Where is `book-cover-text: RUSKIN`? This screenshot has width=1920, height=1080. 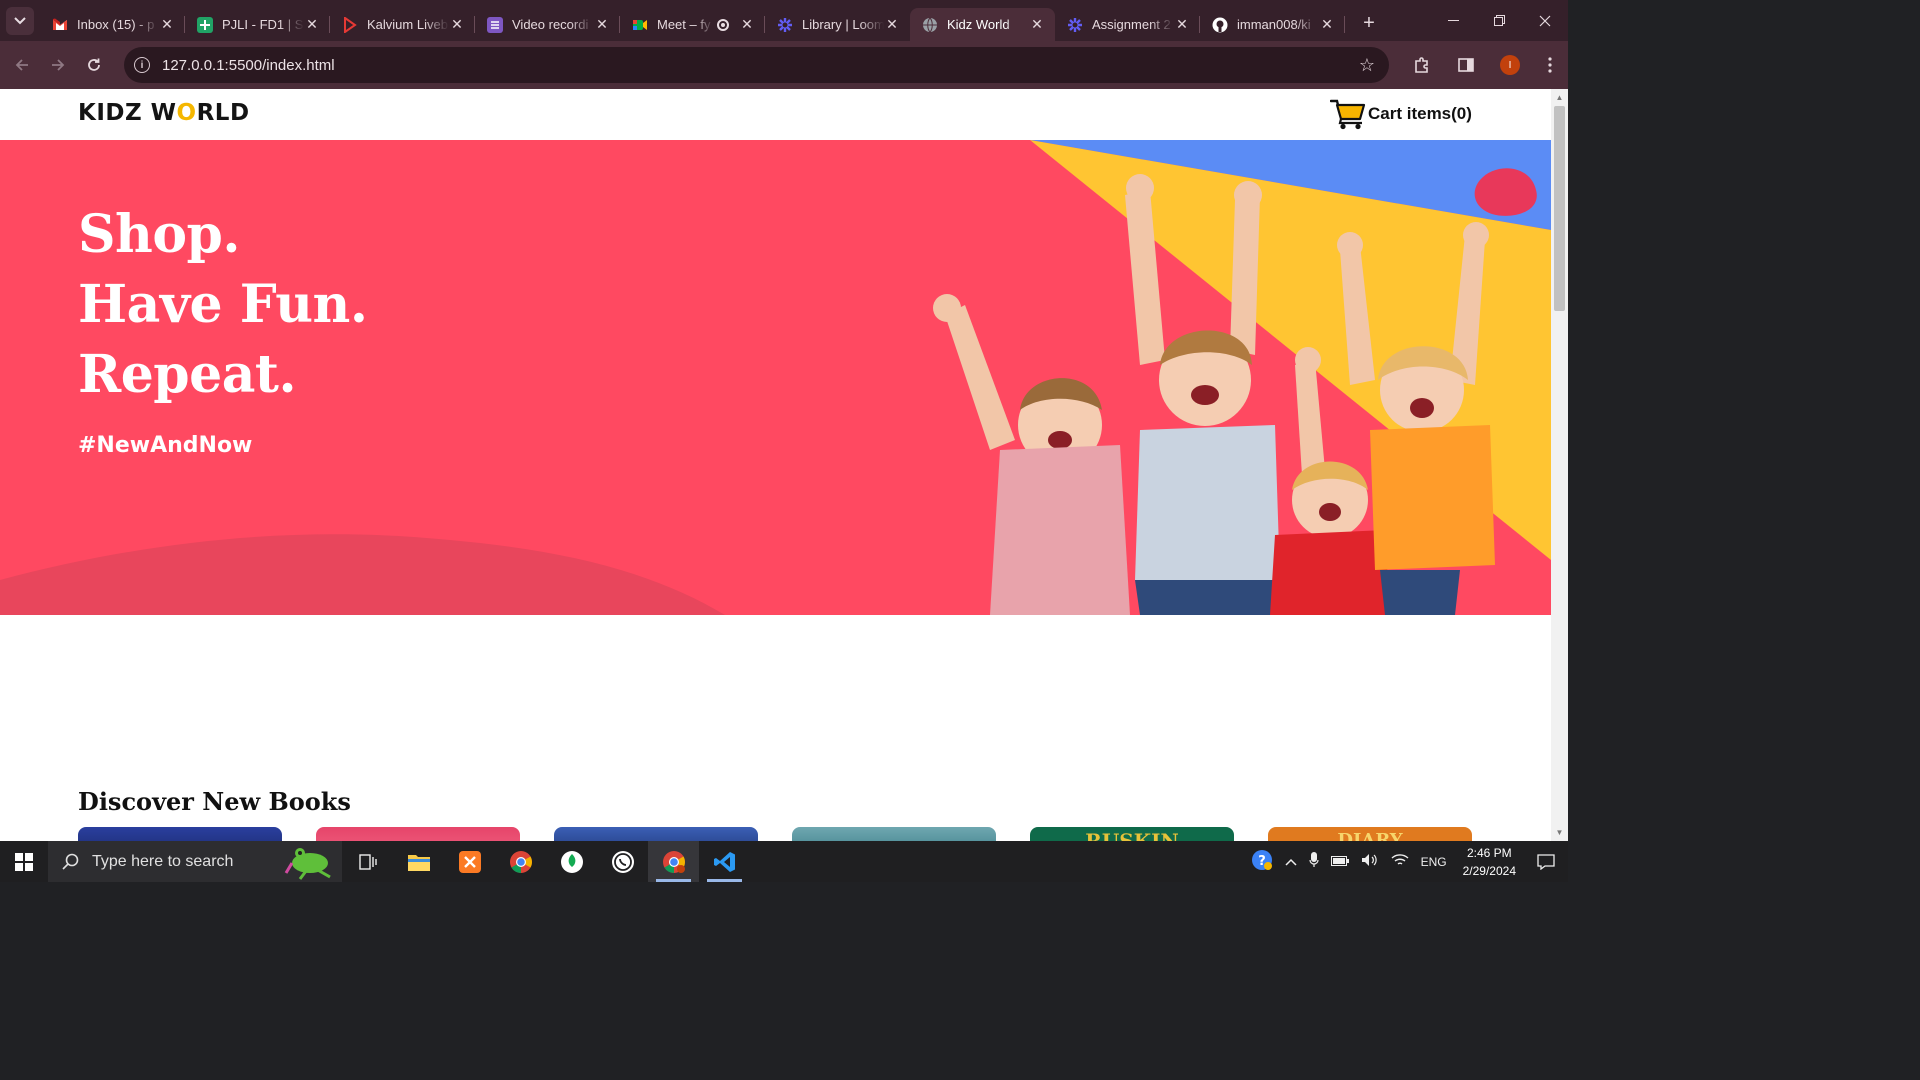
book-cover-text: RUSKIN is located at coordinates (1132, 835).